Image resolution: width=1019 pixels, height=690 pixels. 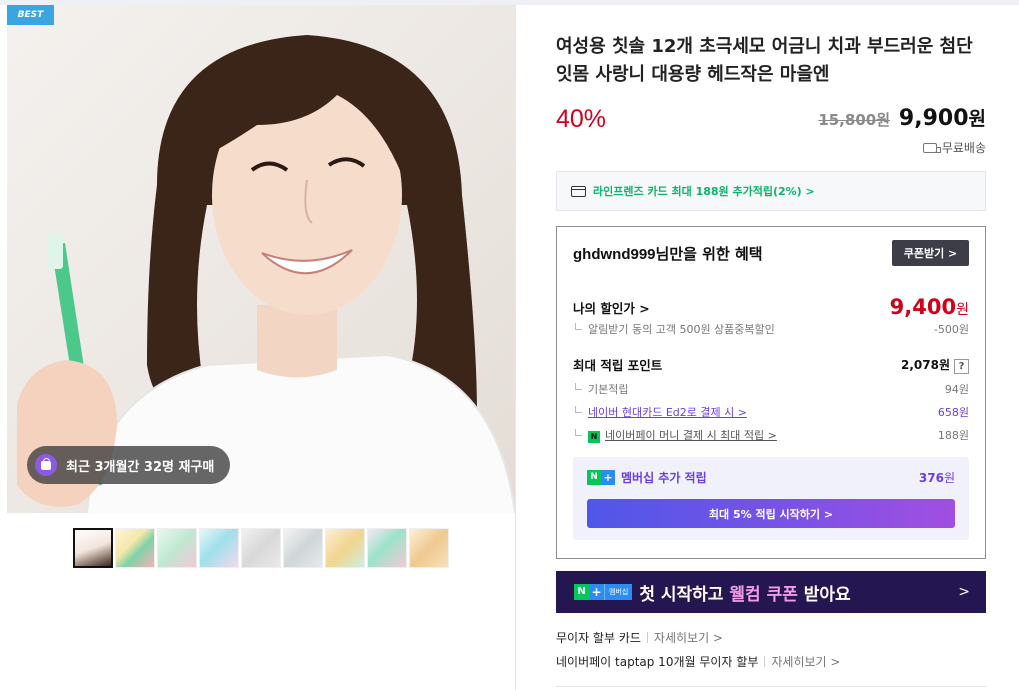 What do you see at coordinates (854, 120) in the screenshot?
I see `original-price: 15,800원` at bounding box center [854, 120].